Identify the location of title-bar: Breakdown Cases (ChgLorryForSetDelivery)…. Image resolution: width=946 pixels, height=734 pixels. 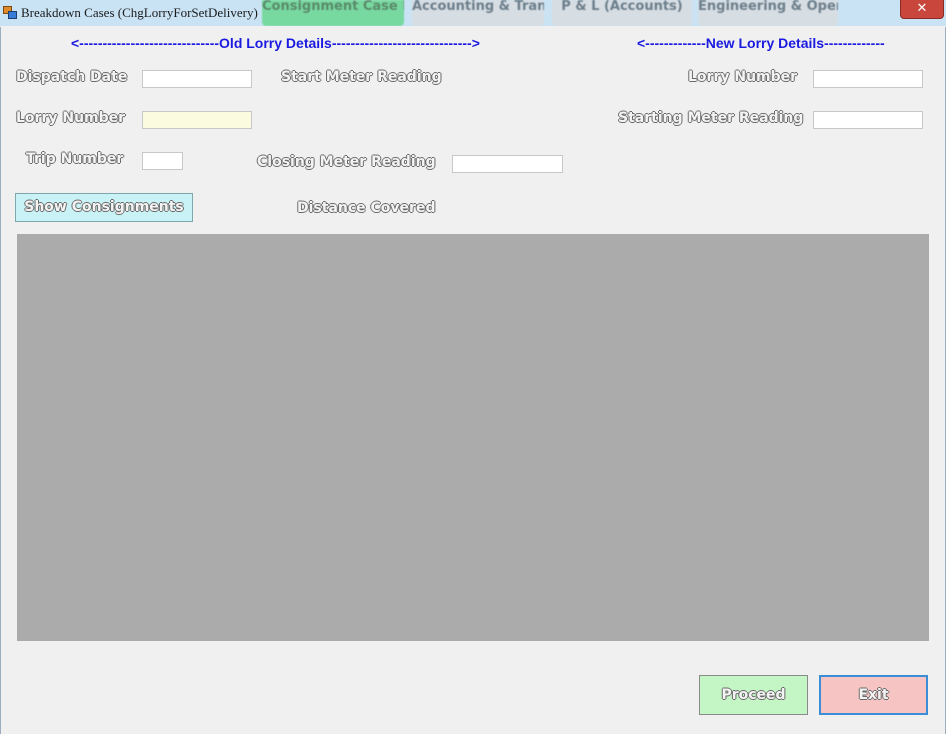
(473, 13).